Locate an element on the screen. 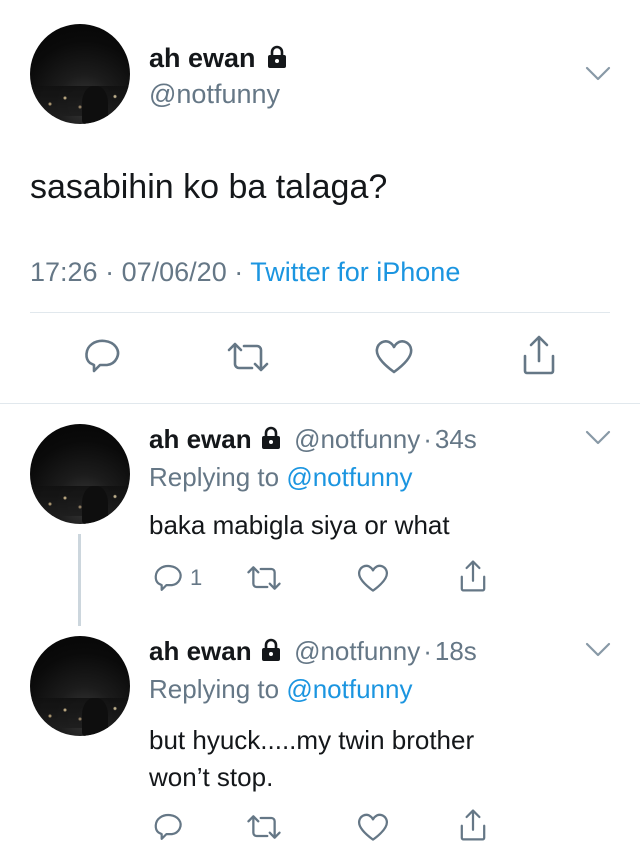  tweet-time: 17:26 is located at coordinates (64, 272).